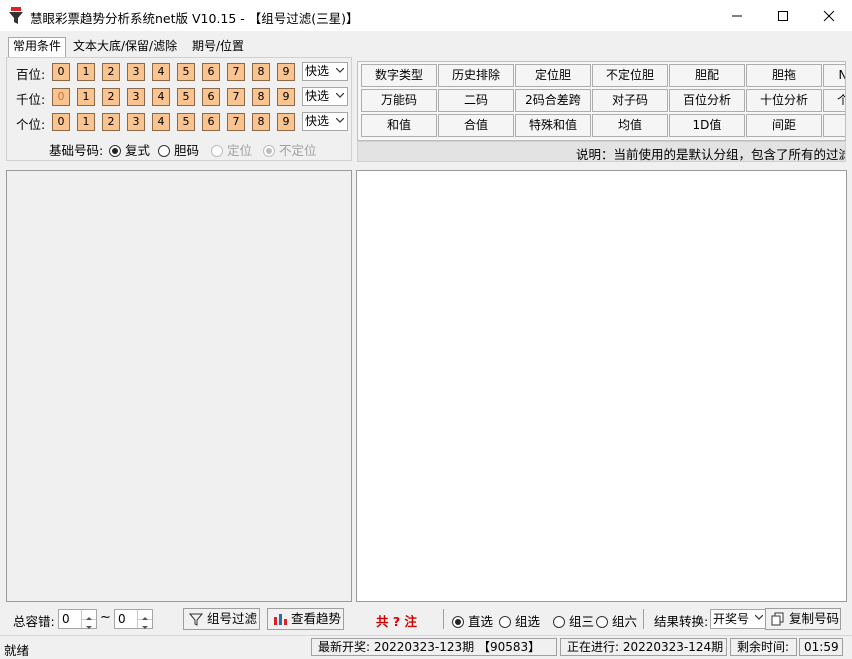 Image resolution: width=852 pixels, height=659 pixels. I want to click on tab-period-position: 期号/位置, so click(218, 47).